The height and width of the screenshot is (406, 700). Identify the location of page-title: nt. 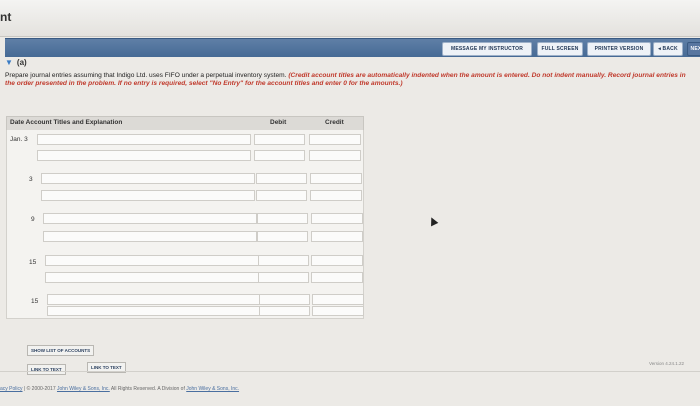
(6, 17).